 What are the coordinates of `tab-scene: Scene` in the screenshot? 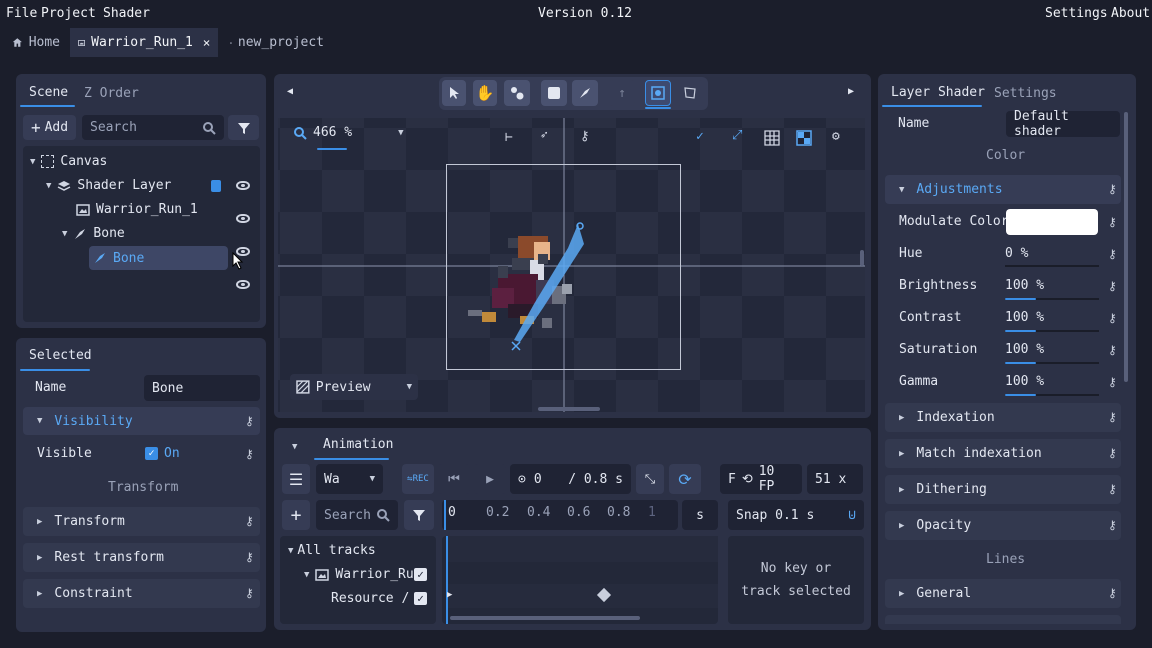 It's located at (48, 92).